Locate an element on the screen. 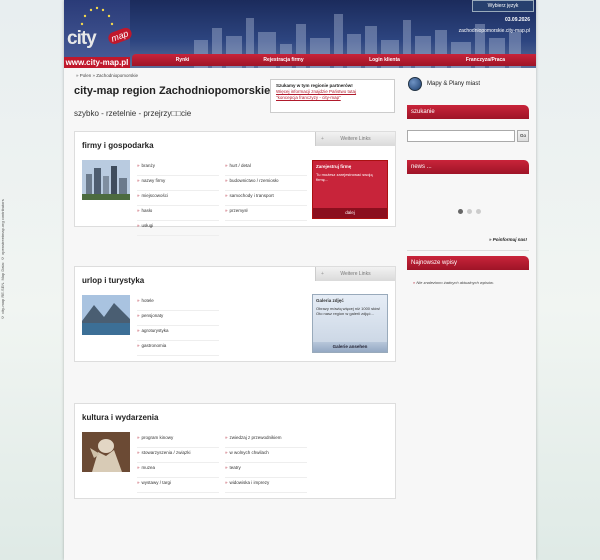 The height and width of the screenshot is (560, 600). maps-label: Mapy & Plany miast is located at coordinates (454, 84).